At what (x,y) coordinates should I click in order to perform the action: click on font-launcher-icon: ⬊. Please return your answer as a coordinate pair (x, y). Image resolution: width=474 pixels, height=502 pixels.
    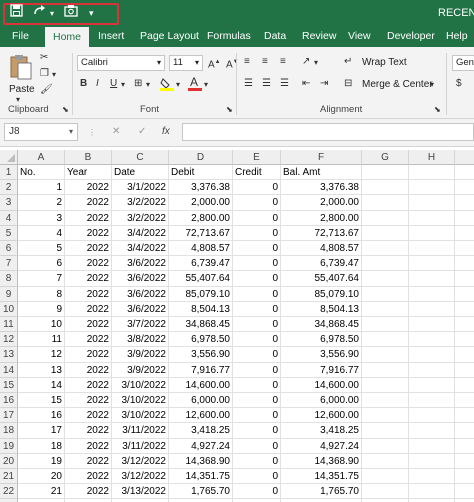
    Looking at the image, I should click on (229, 110).